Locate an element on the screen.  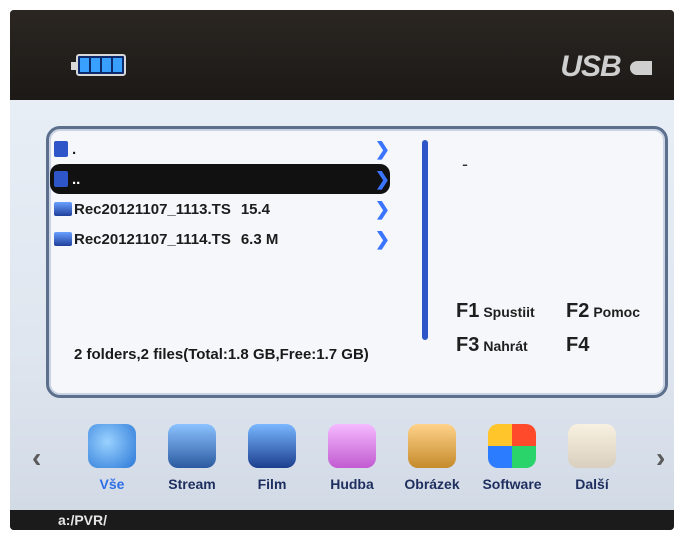
bottom-path-bar: a:/PVR/ is located at coordinates (342, 520).